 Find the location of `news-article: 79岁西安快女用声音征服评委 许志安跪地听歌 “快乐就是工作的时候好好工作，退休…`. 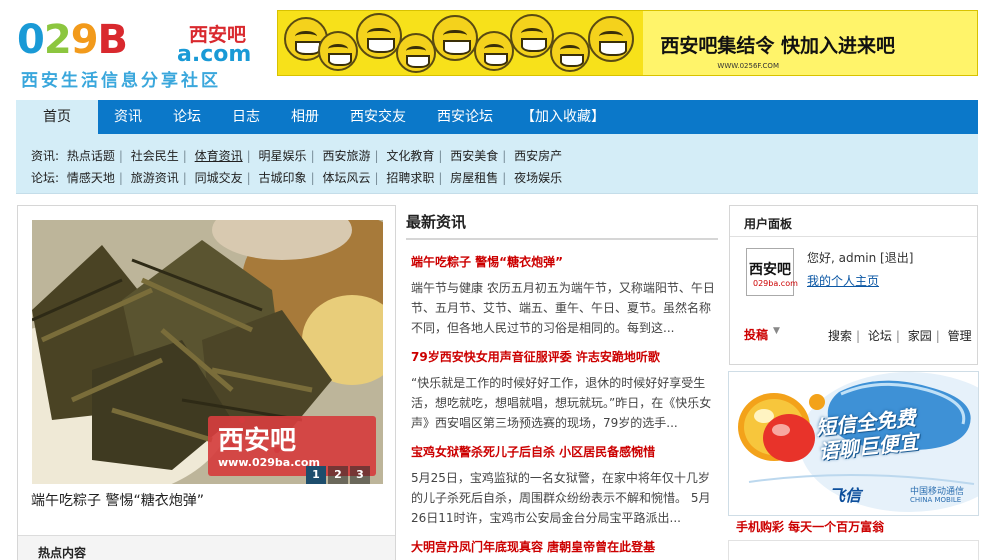

news-article: 79岁西安快女用声音征服评委 许志安跪地听歌 “快乐就是工作的时候好好工作，退休… is located at coordinates (564, 390).